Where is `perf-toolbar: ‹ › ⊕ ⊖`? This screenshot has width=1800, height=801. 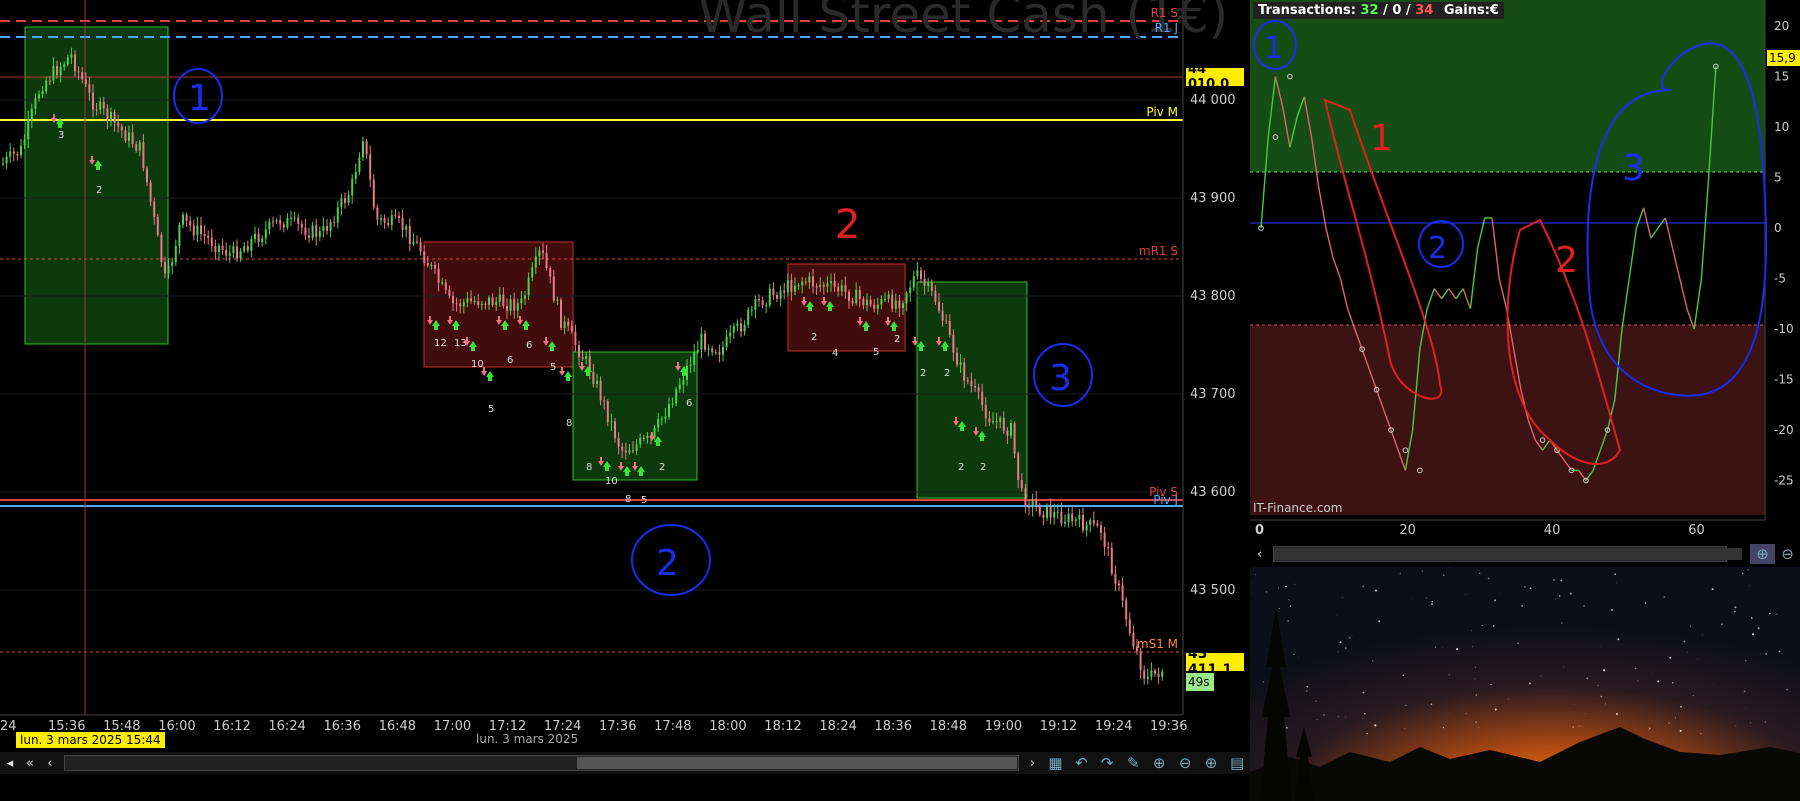
perf-toolbar: ‹ › ⊕ ⊖ is located at coordinates (1525, 554).